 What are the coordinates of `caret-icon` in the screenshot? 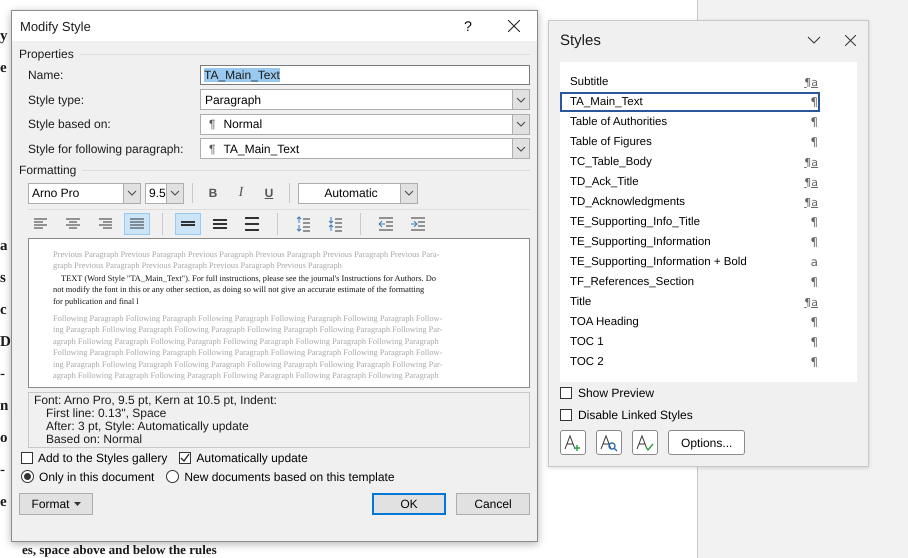 It's located at (77, 504).